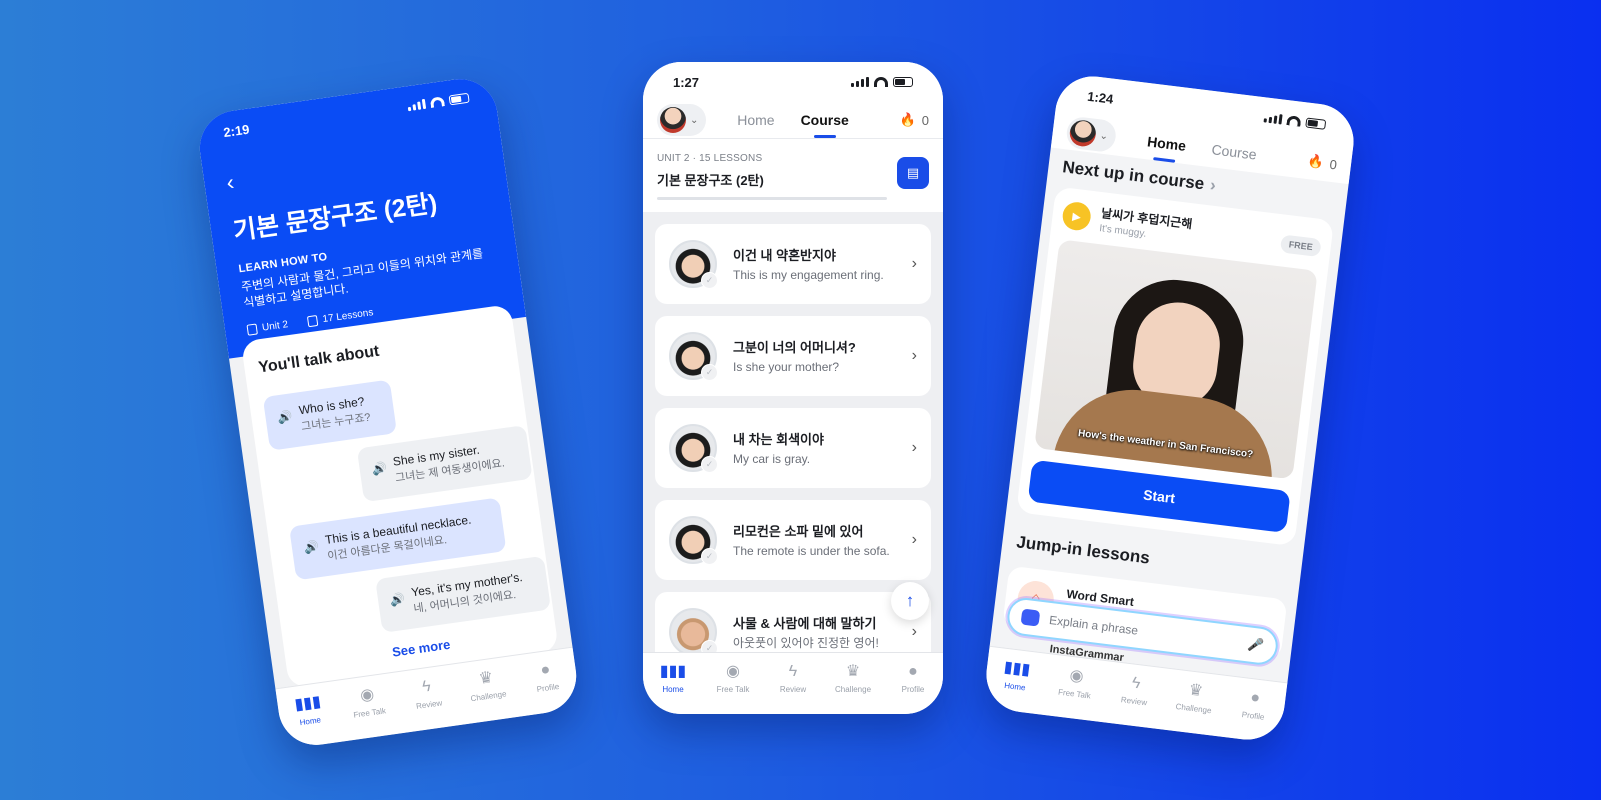 The height and width of the screenshot is (800, 1601). What do you see at coordinates (1136, 683) in the screenshot?
I see `lightning-icon: ϟ` at bounding box center [1136, 683].